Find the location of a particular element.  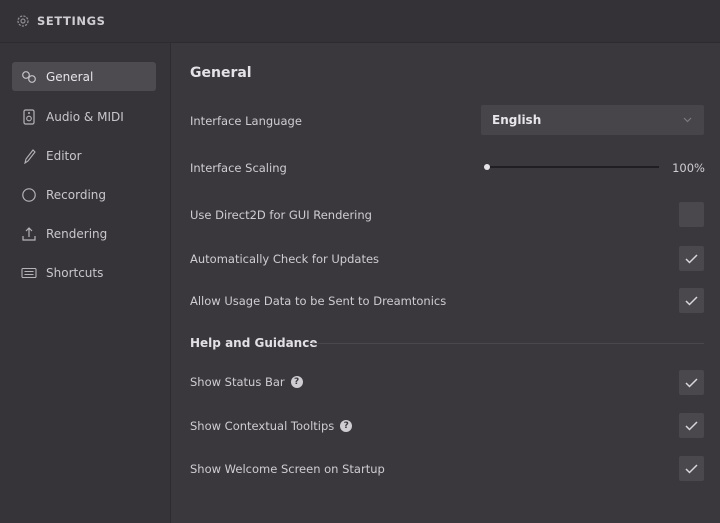

tooltips-checkbox is located at coordinates (691, 425).